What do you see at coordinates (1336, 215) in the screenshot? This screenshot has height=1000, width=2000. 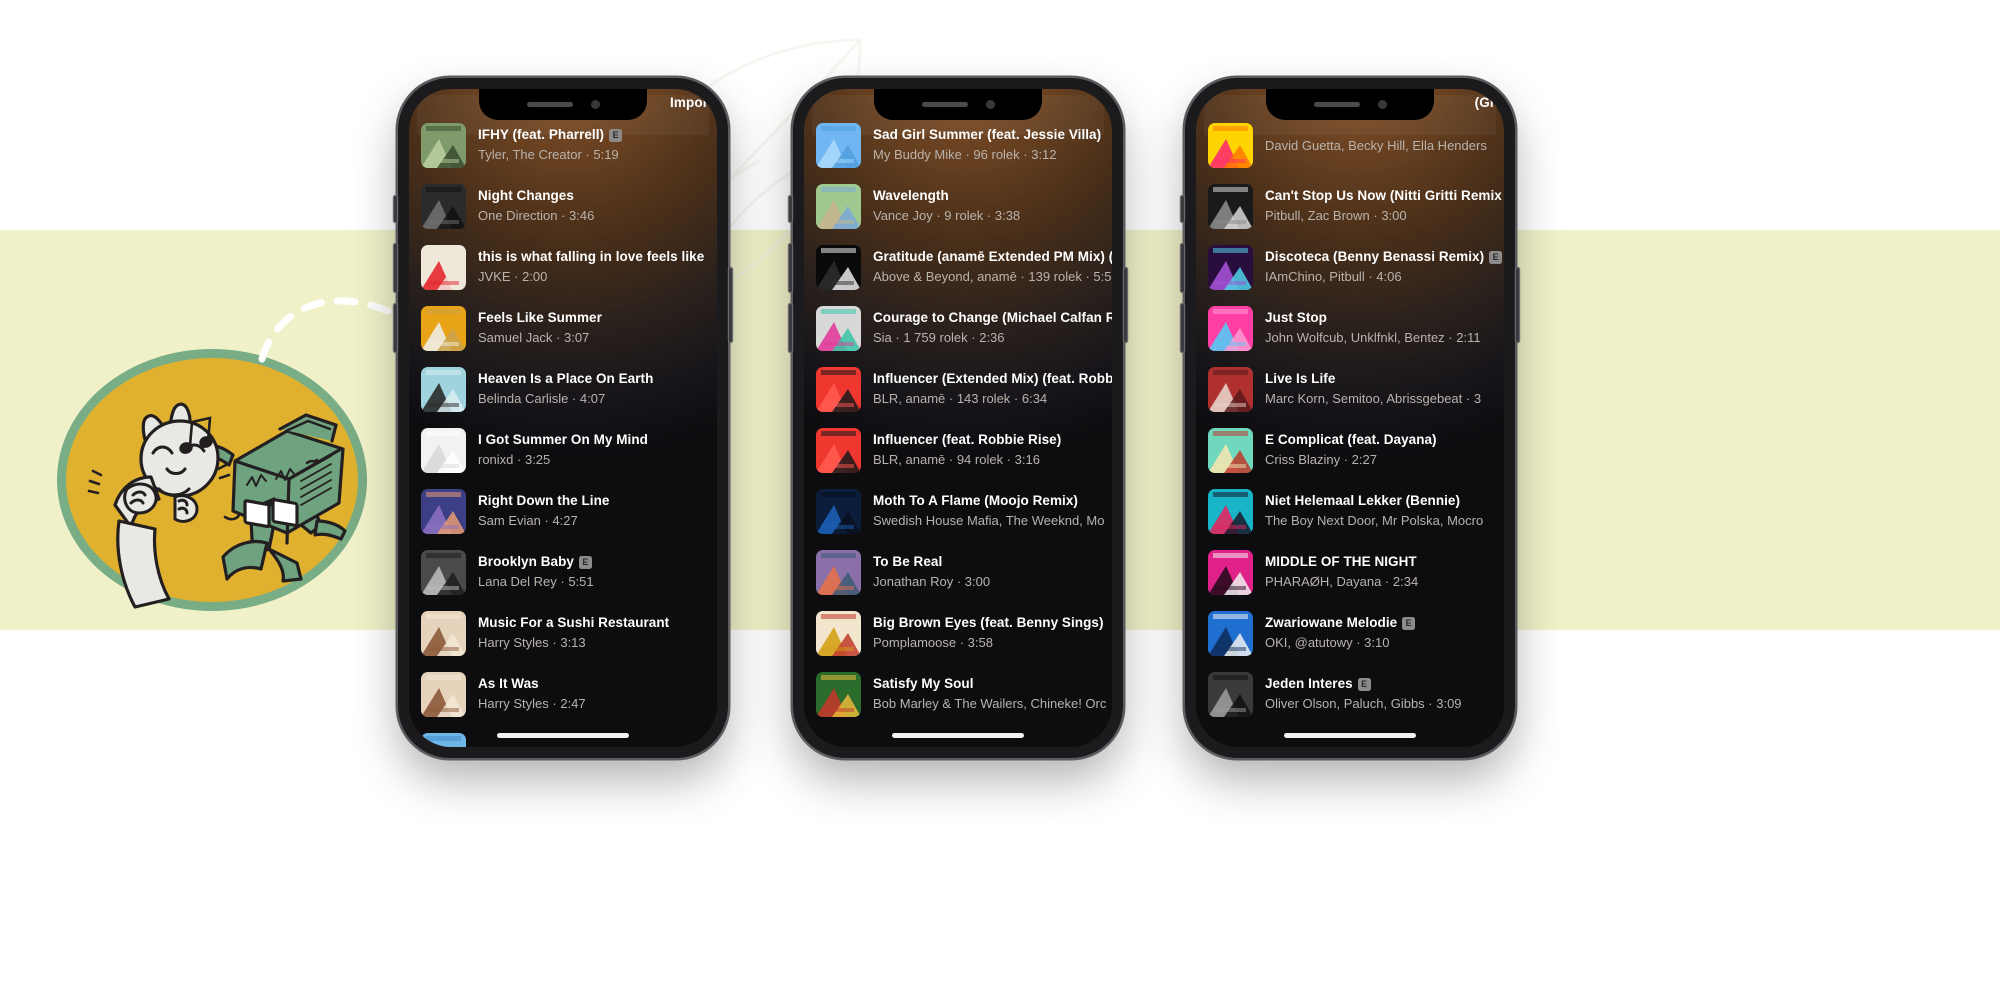 I see `track-subtitle: Pitbull, Zac Brown · 3:00` at bounding box center [1336, 215].